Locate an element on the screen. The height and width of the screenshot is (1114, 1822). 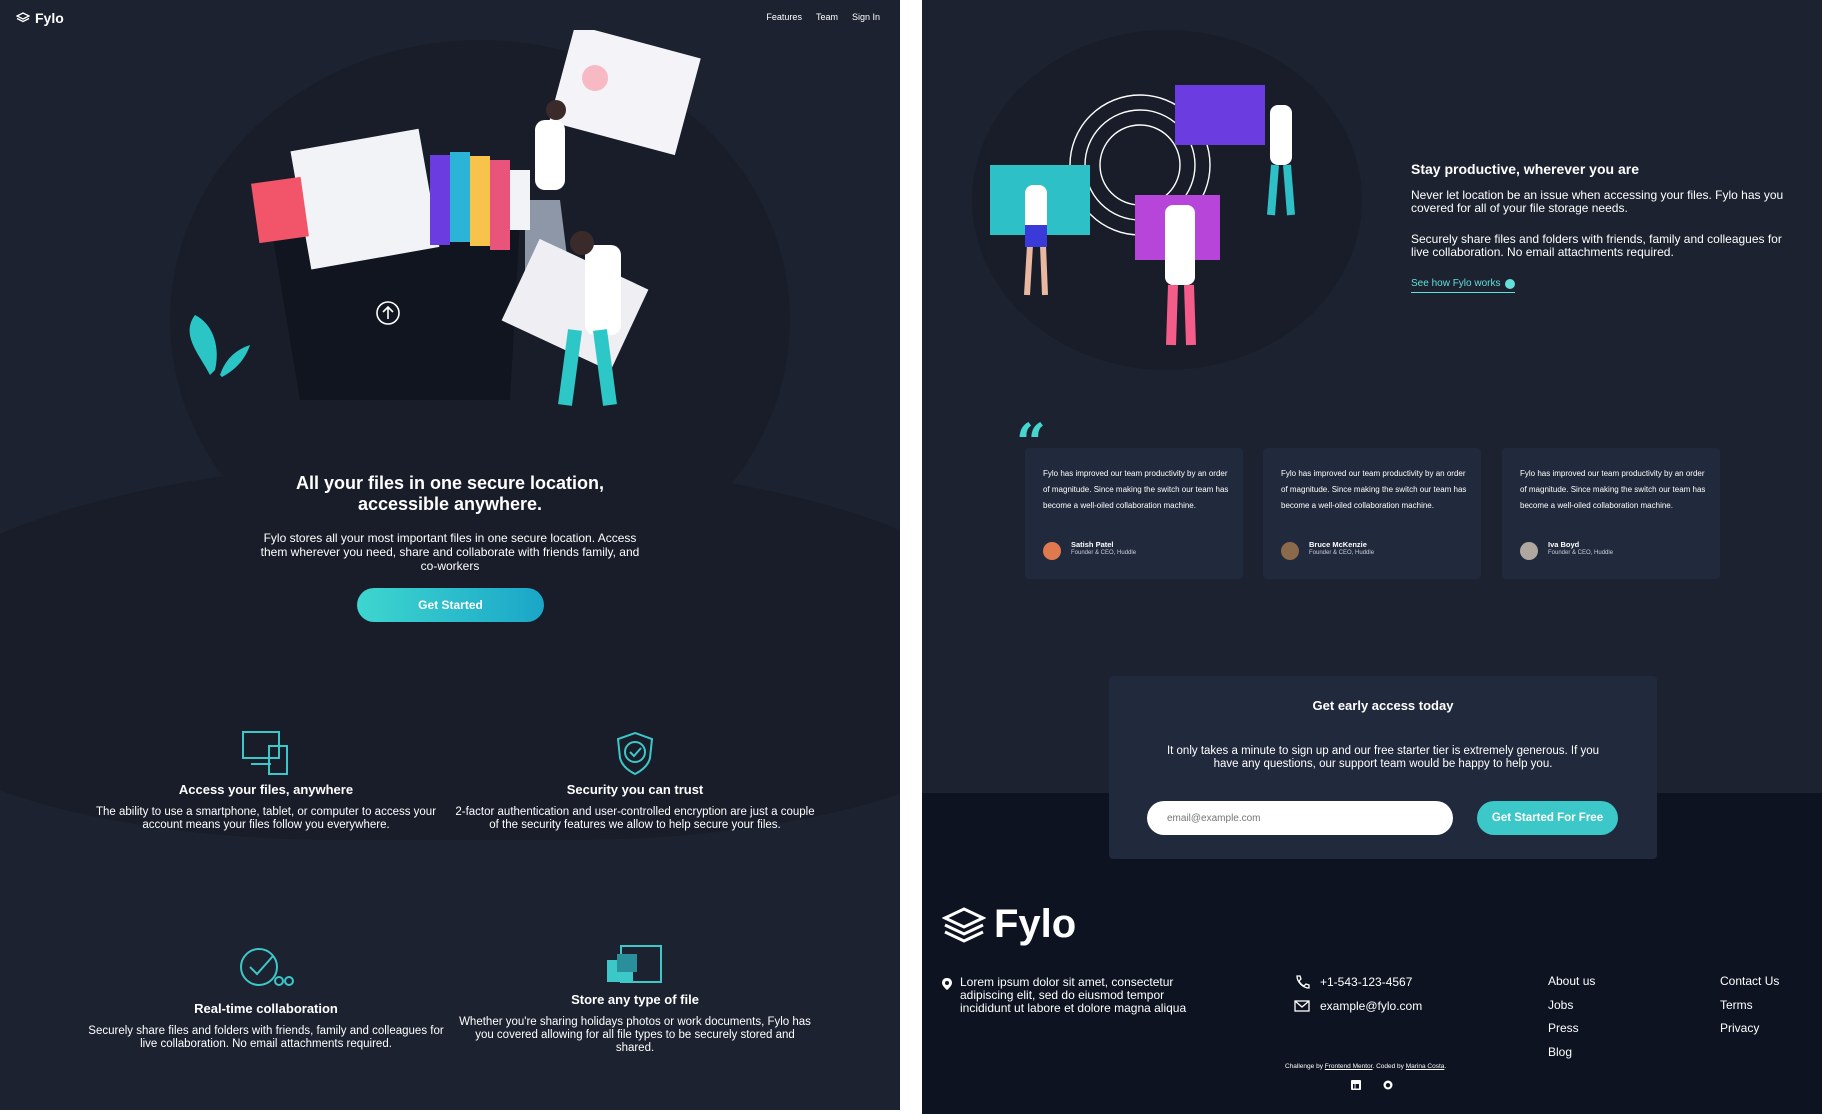
footer-logo: Fylo is located at coordinates (1009, 924).